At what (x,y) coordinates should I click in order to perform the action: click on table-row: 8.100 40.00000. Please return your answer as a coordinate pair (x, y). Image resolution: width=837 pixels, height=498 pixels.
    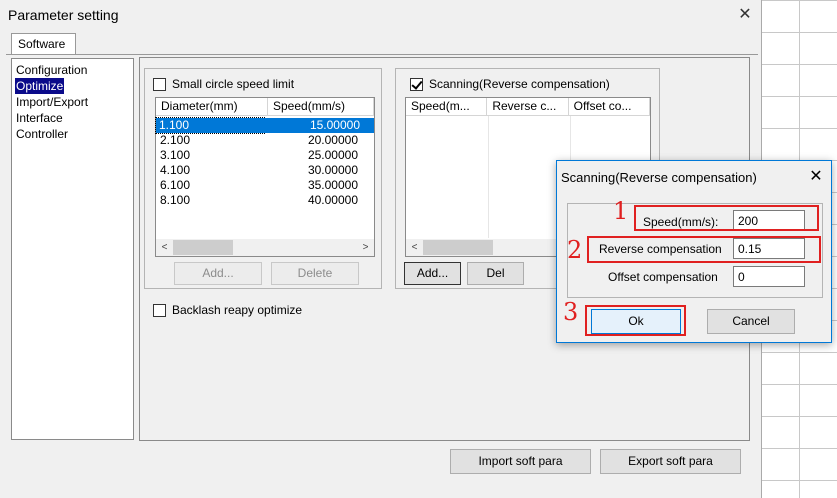
    Looking at the image, I should click on (265, 200).